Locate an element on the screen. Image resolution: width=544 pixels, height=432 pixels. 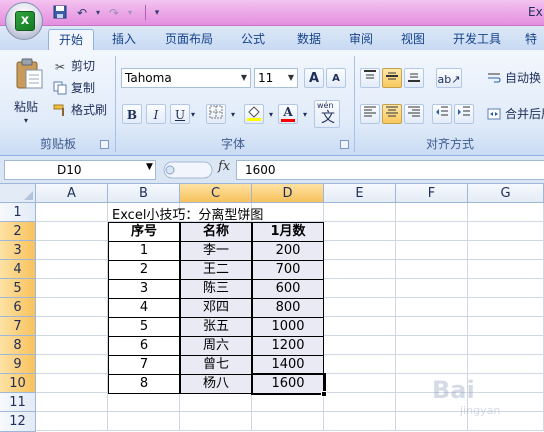
cell-a1 is located at coordinates (72, 212).